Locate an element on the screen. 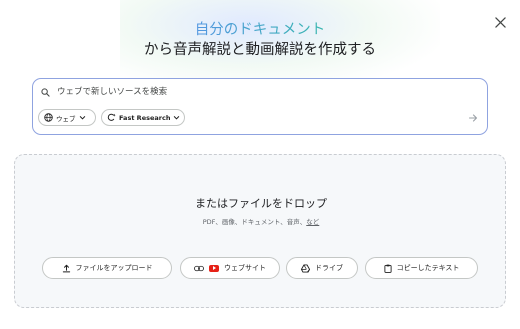 This screenshot has height=329, width=520. paste-text-label: コピーしたテキスト is located at coordinates (428, 268).